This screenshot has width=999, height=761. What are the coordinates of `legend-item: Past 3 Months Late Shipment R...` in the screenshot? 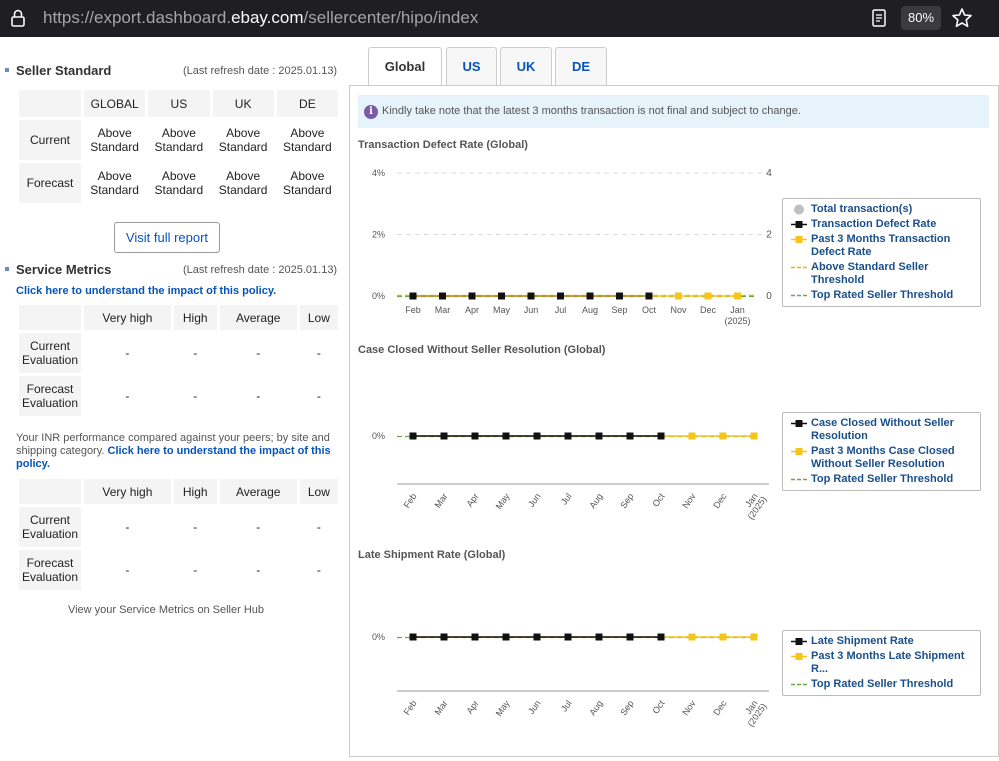 It's located at (881, 663).